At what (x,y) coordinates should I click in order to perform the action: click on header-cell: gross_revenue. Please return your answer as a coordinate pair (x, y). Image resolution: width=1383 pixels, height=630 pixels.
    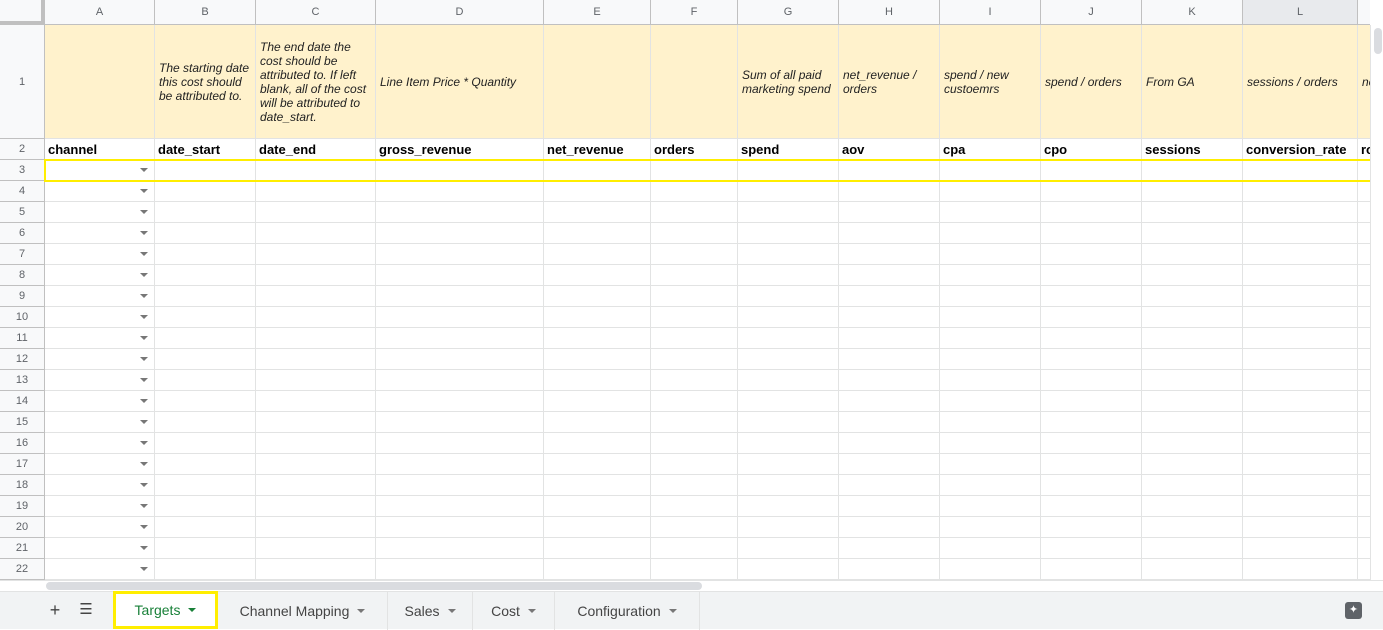
    Looking at the image, I should click on (460, 149).